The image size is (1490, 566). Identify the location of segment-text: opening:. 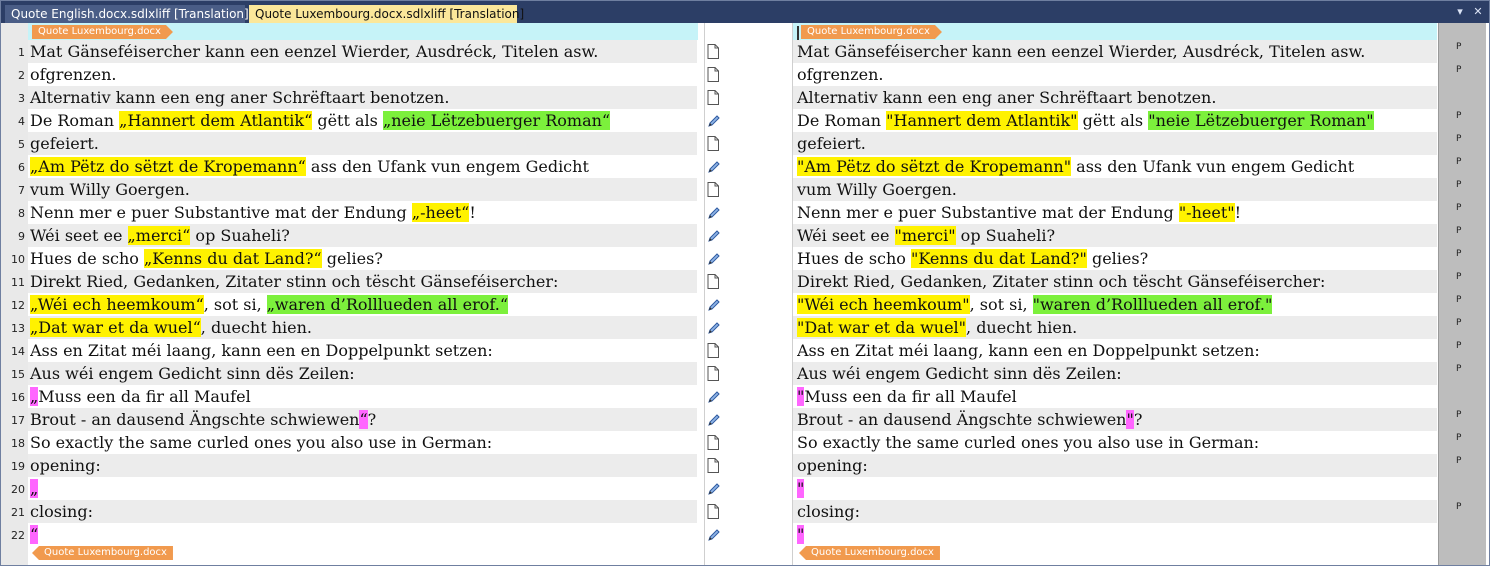
(65, 465).